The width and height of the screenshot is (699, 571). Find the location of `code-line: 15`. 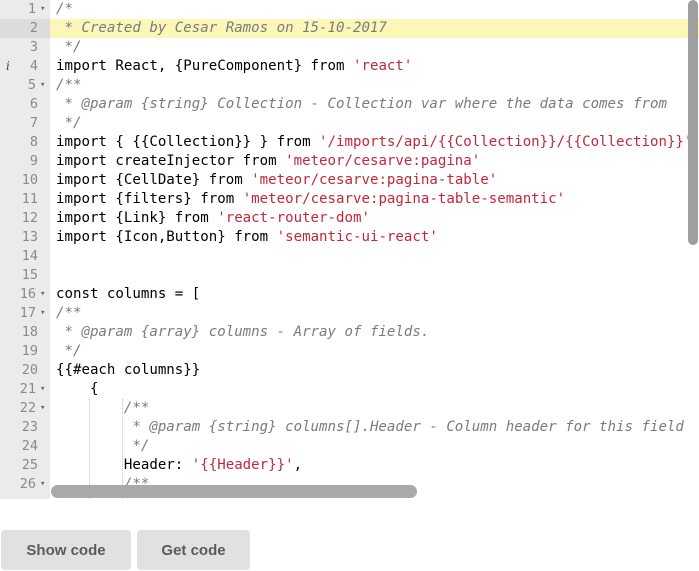

code-line: 15 is located at coordinates (349, 275).